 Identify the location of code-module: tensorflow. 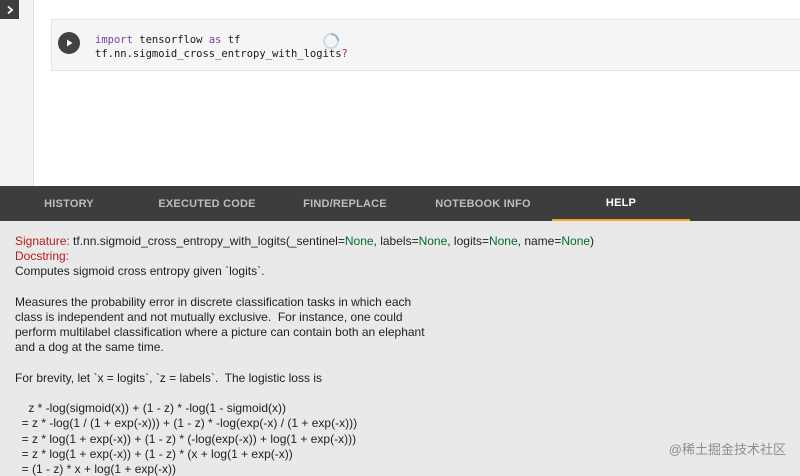
(170, 40).